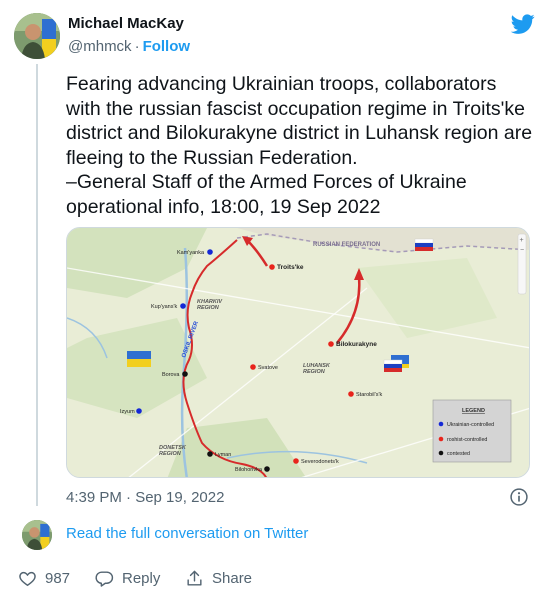  Describe the element at coordinates (223, 455) in the screenshot. I see `city-label: Lyman` at that location.